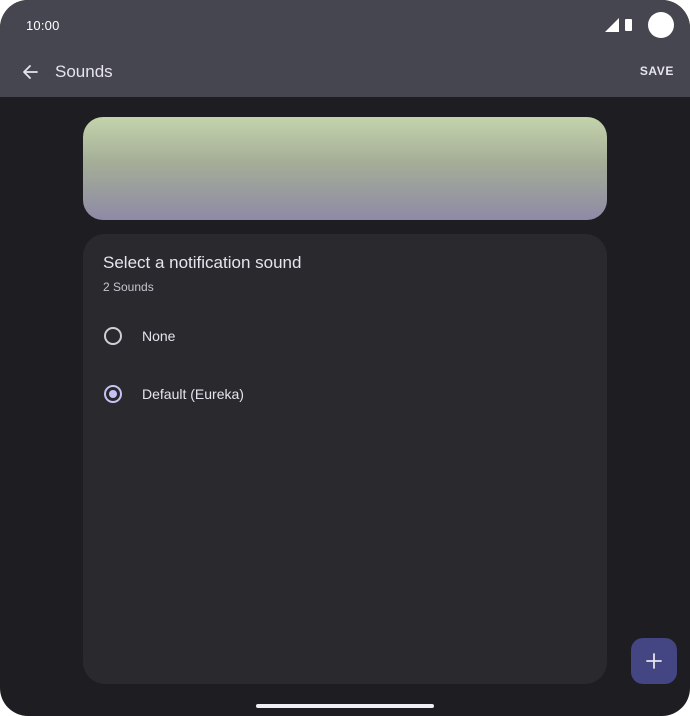  Describe the element at coordinates (345, 336) in the screenshot. I see `sound-option-none: None` at that location.